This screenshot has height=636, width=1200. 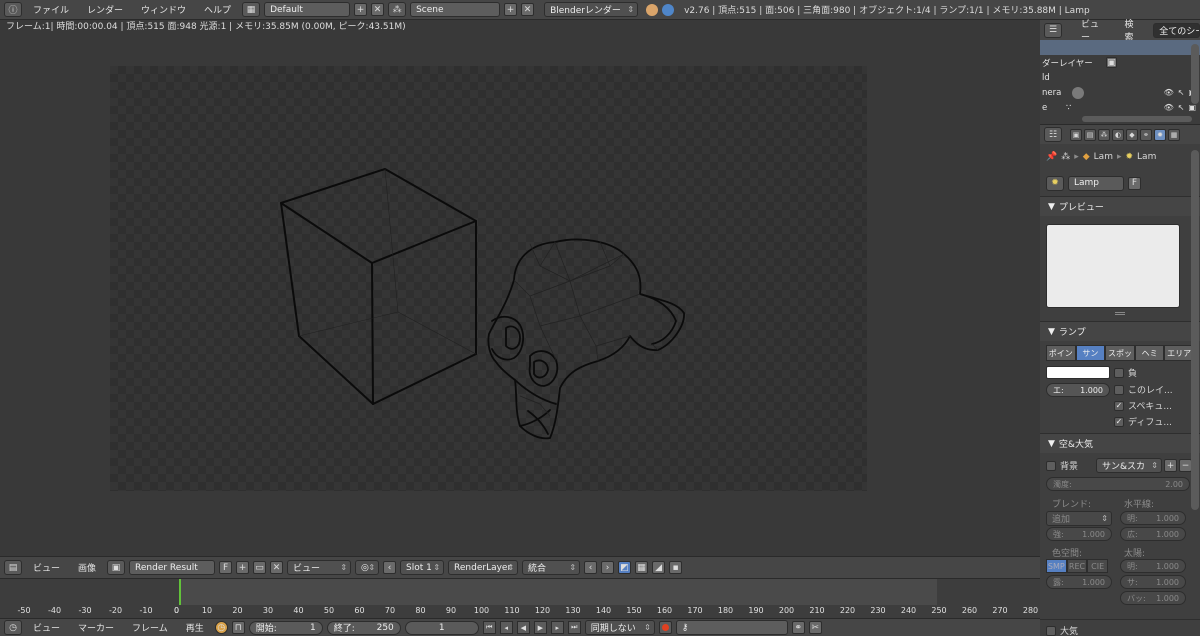 I want to click on outliner-display-mode-select: 全てのシーン, so click(x=1176, y=30).